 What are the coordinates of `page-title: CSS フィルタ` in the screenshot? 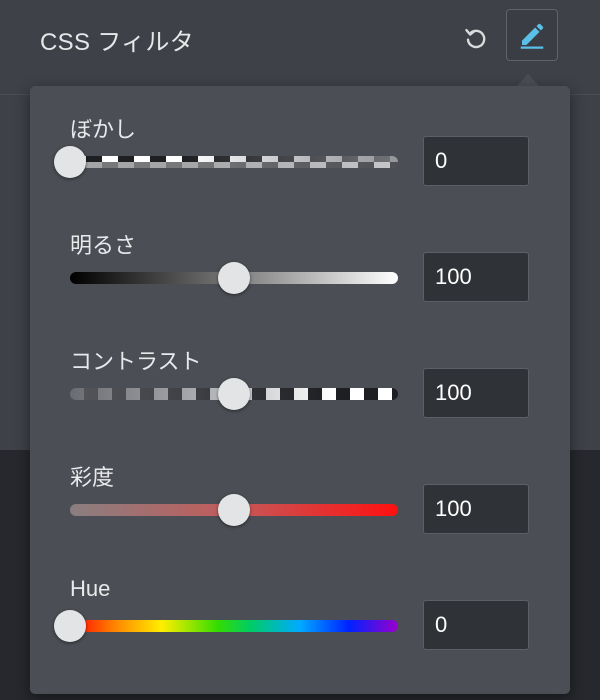 It's located at (117, 42).